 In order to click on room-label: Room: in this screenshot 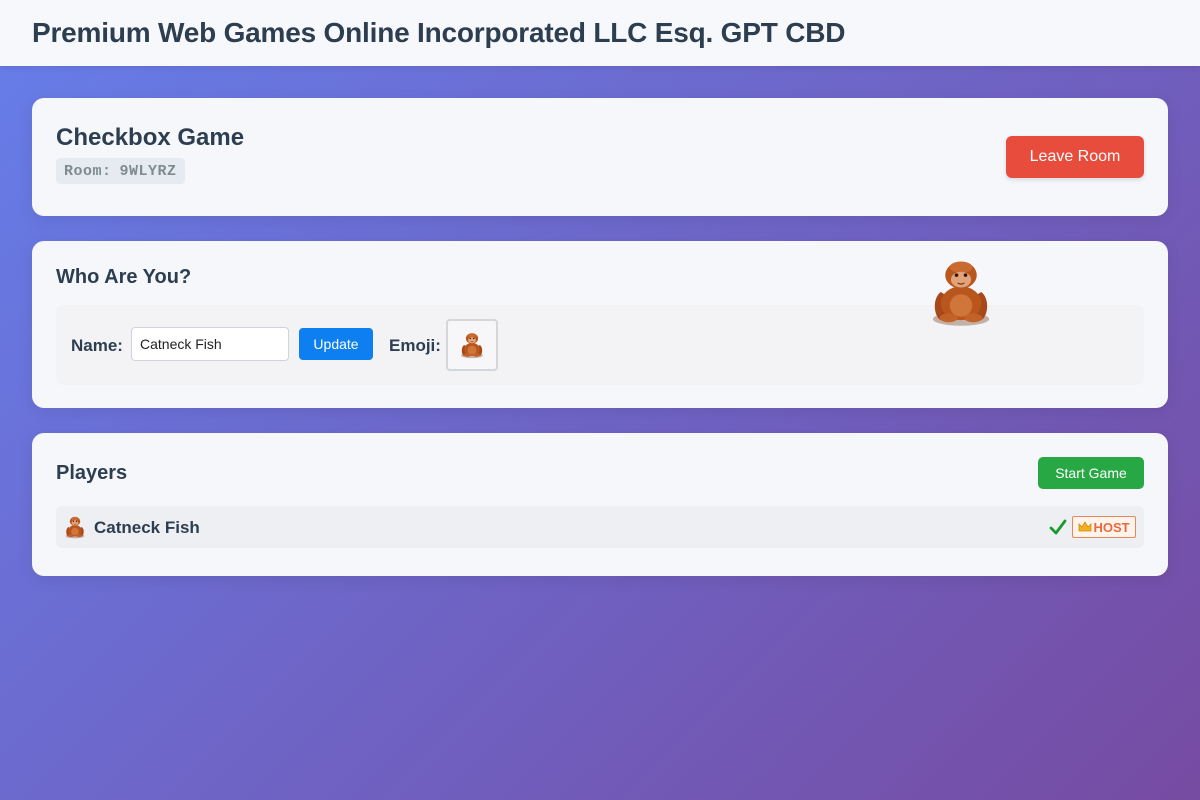, I will do `click(88, 171)`.